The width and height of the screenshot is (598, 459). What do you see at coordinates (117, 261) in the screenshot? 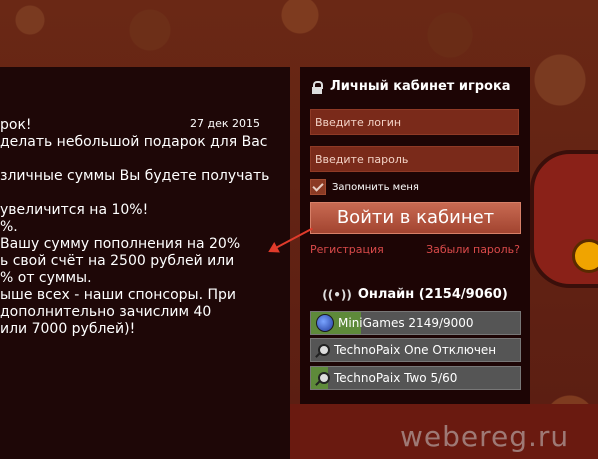
I see `article-line: ь свой счёт на 2500 рублей или` at bounding box center [117, 261].